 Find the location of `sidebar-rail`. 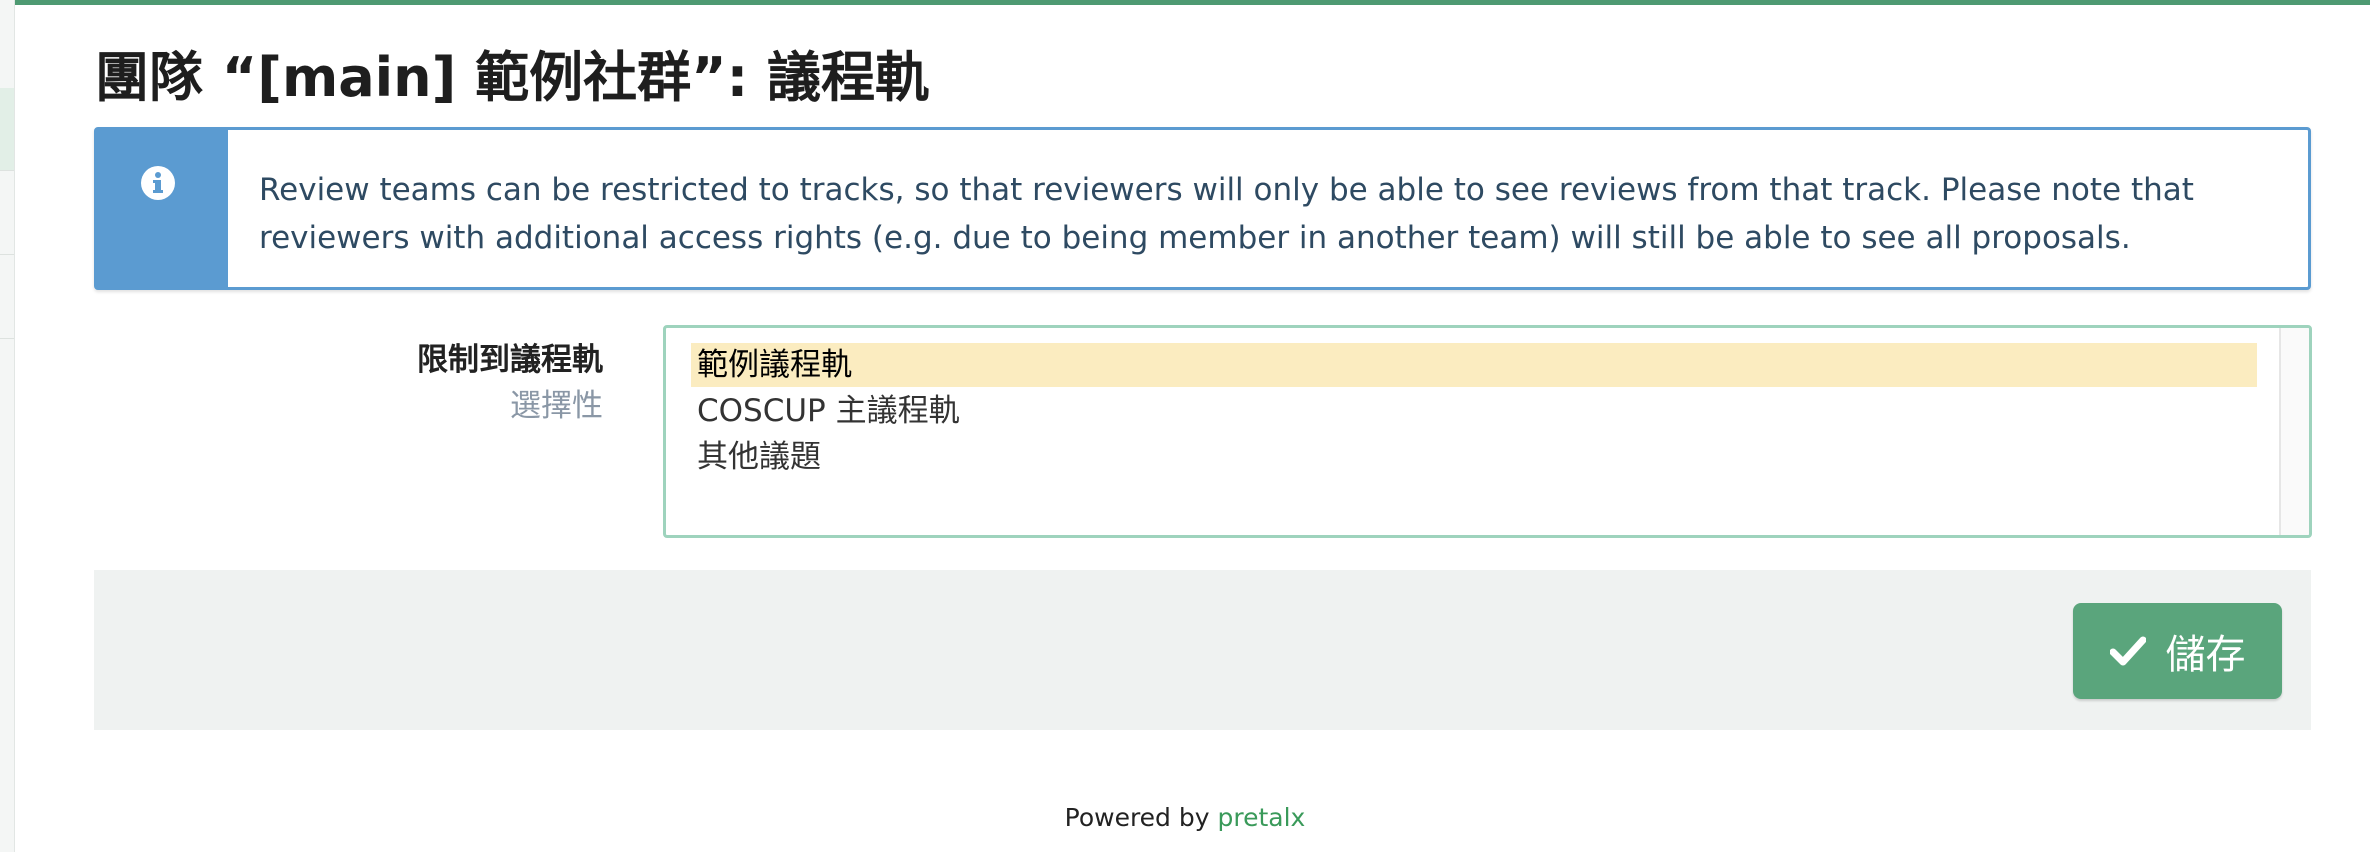

sidebar-rail is located at coordinates (7, 426).